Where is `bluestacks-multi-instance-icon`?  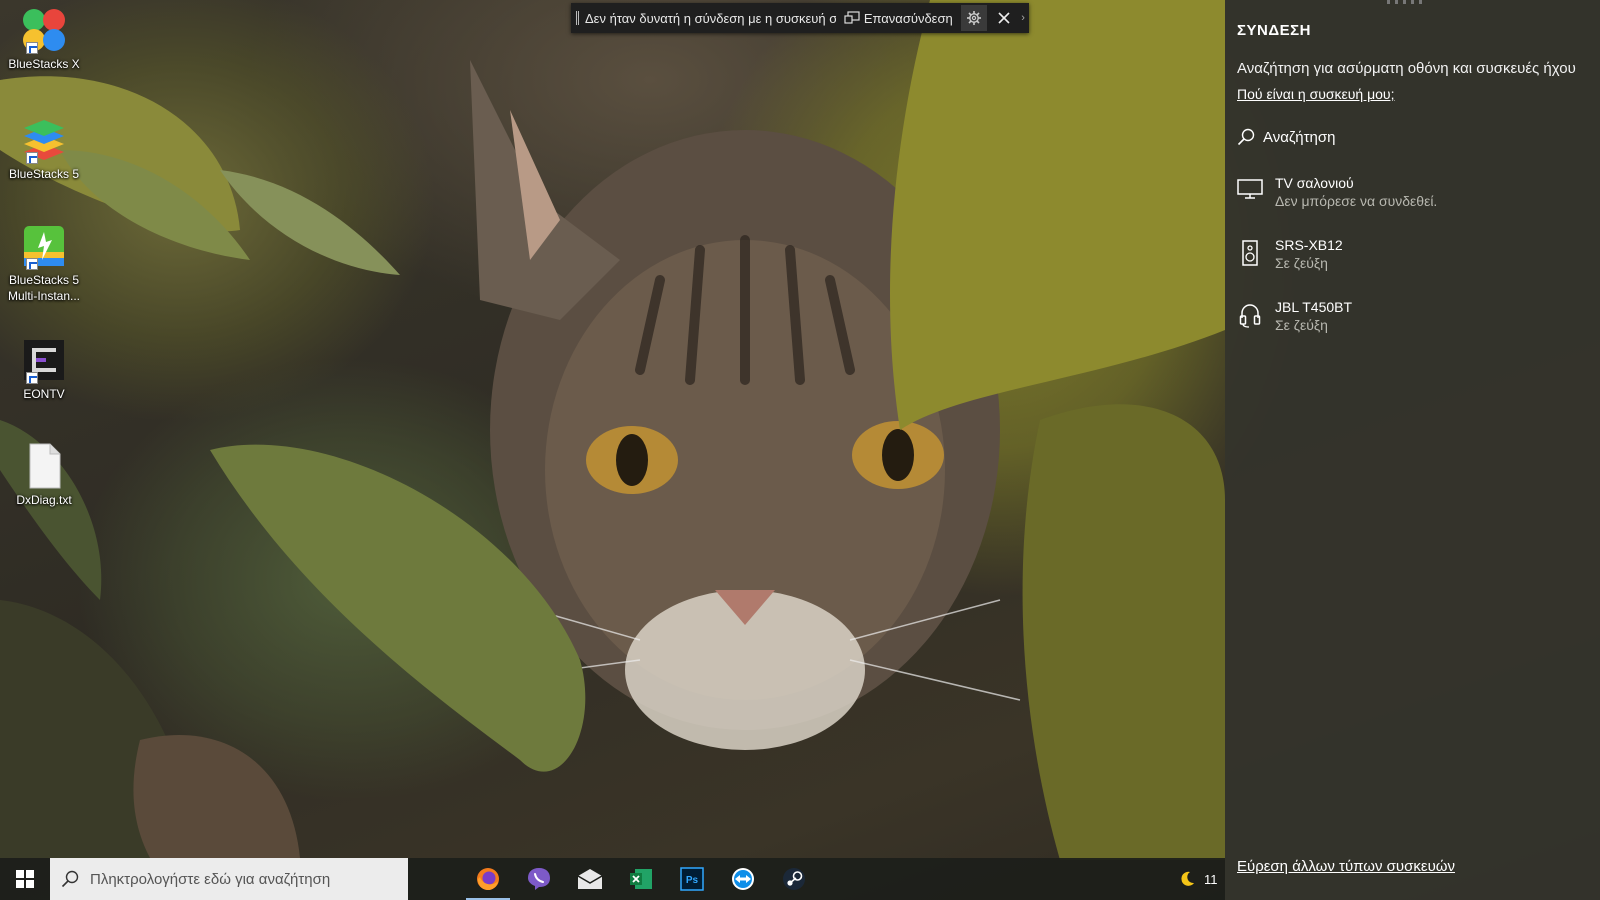 bluestacks-multi-instance-icon is located at coordinates (44, 246).